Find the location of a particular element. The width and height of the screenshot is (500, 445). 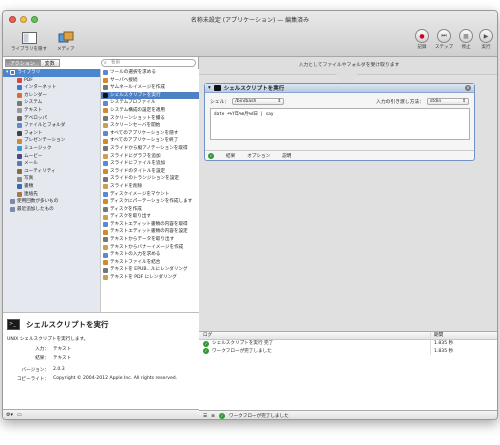

results-tab: 結果 is located at coordinates (230, 156).